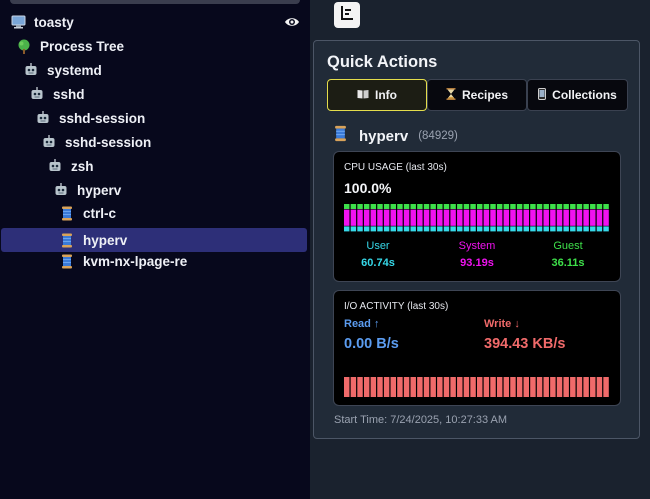 The image size is (650, 499). I want to click on legend-guest: Guest 36.11s, so click(568, 254).